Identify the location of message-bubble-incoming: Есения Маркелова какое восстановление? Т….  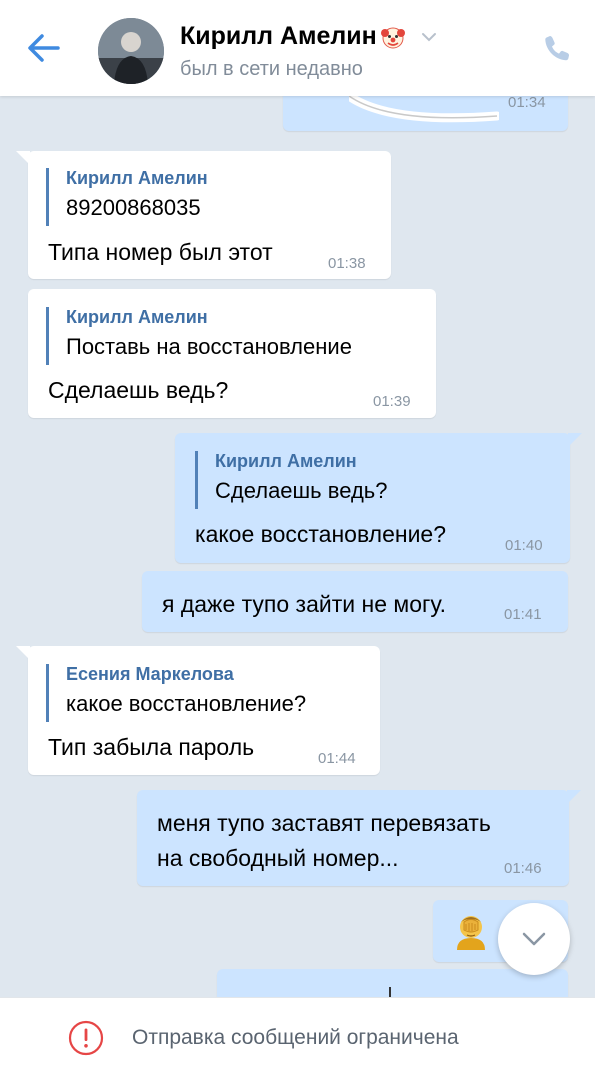
(198, 710).